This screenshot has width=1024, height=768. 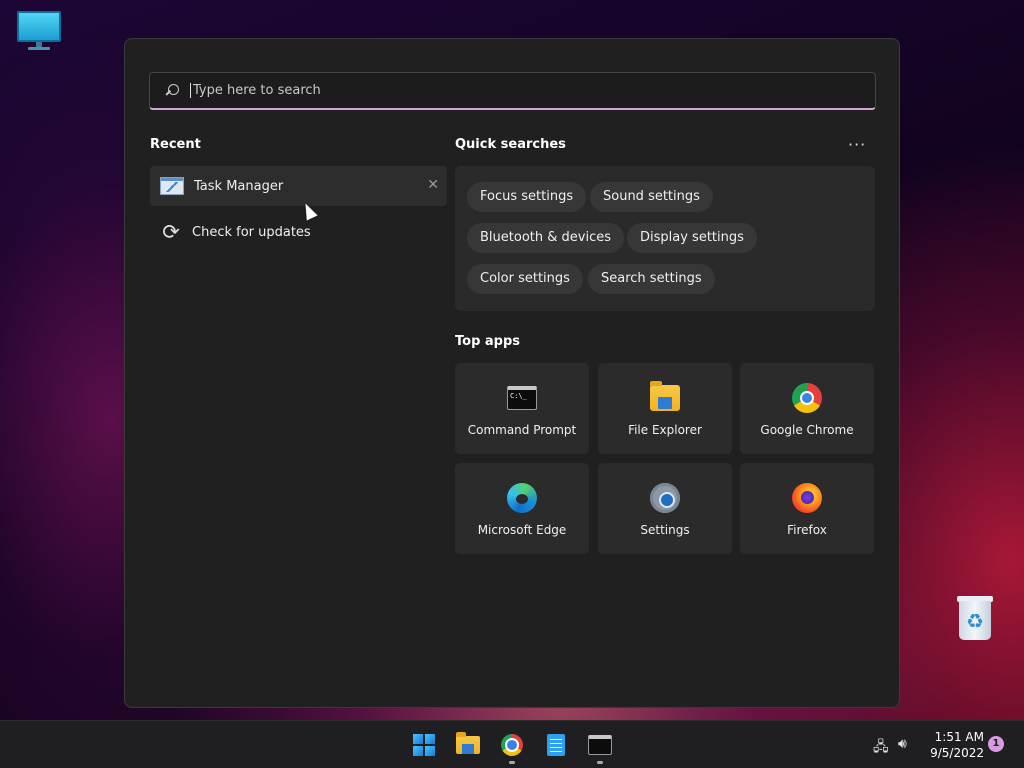 I want to click on recent-item-task-manager: Task Manager ✕, so click(x=298, y=186).